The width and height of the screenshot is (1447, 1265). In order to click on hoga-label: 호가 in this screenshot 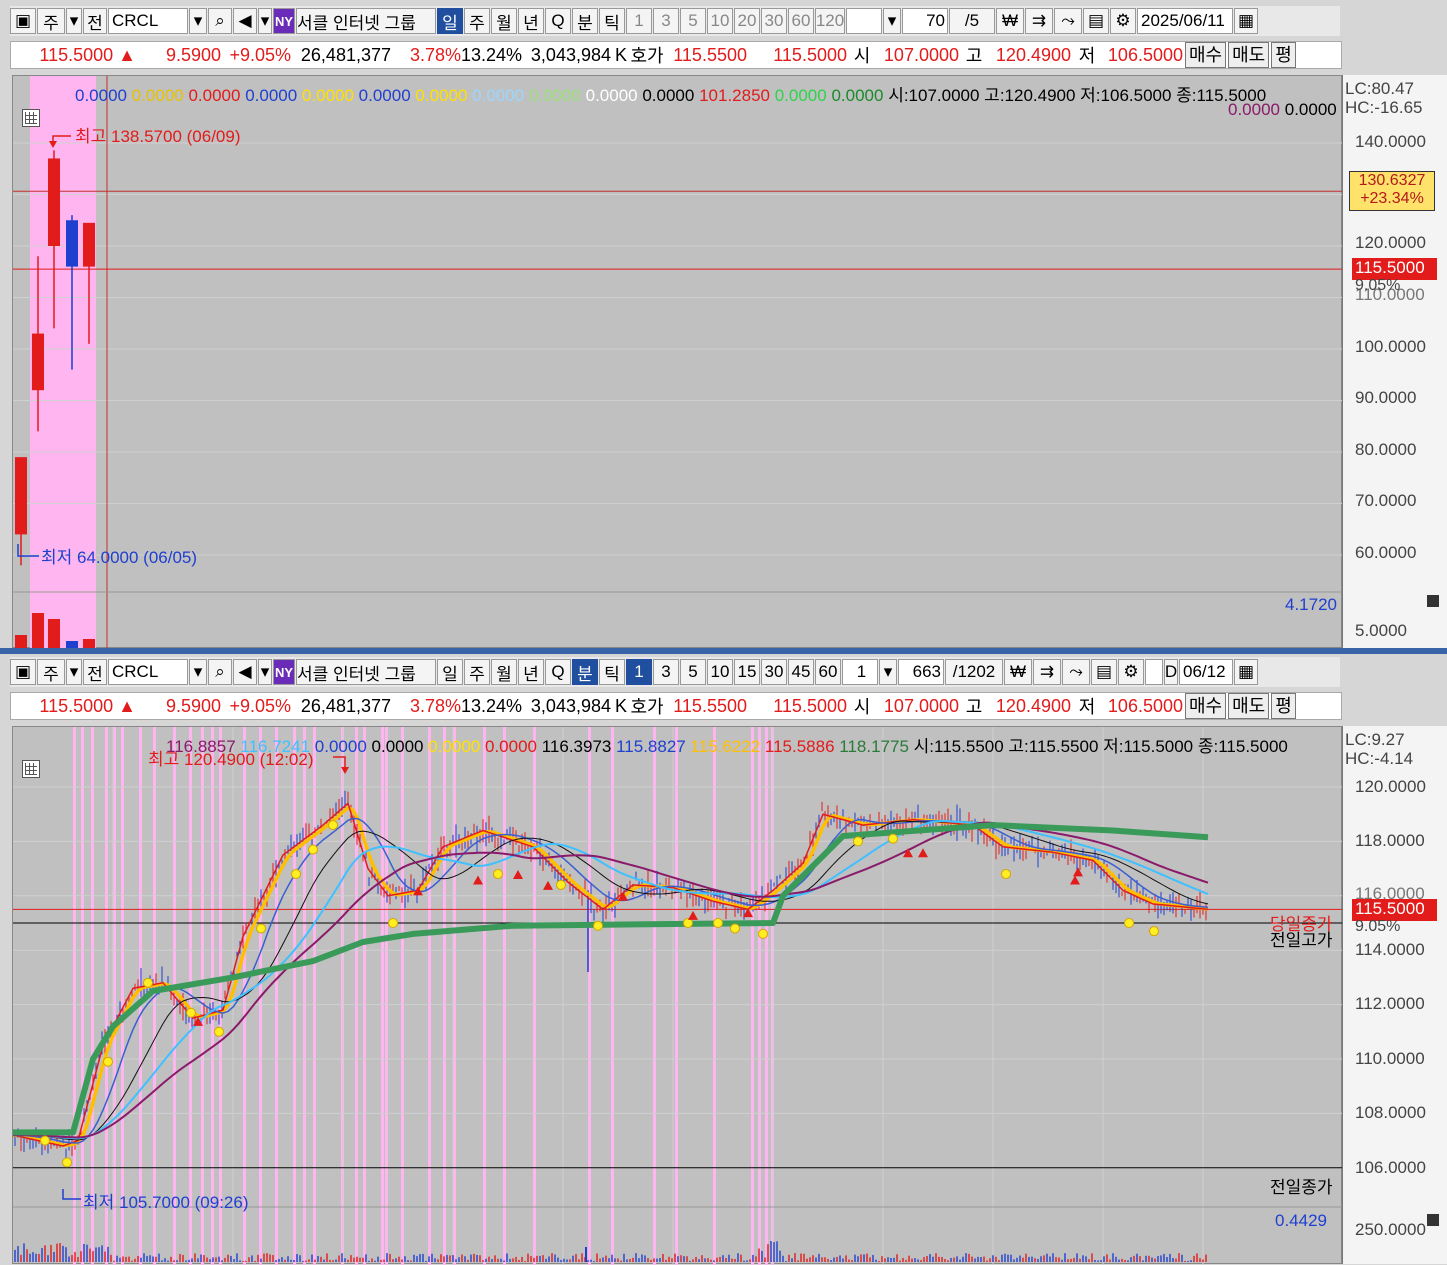, I will do `click(647, 56)`.